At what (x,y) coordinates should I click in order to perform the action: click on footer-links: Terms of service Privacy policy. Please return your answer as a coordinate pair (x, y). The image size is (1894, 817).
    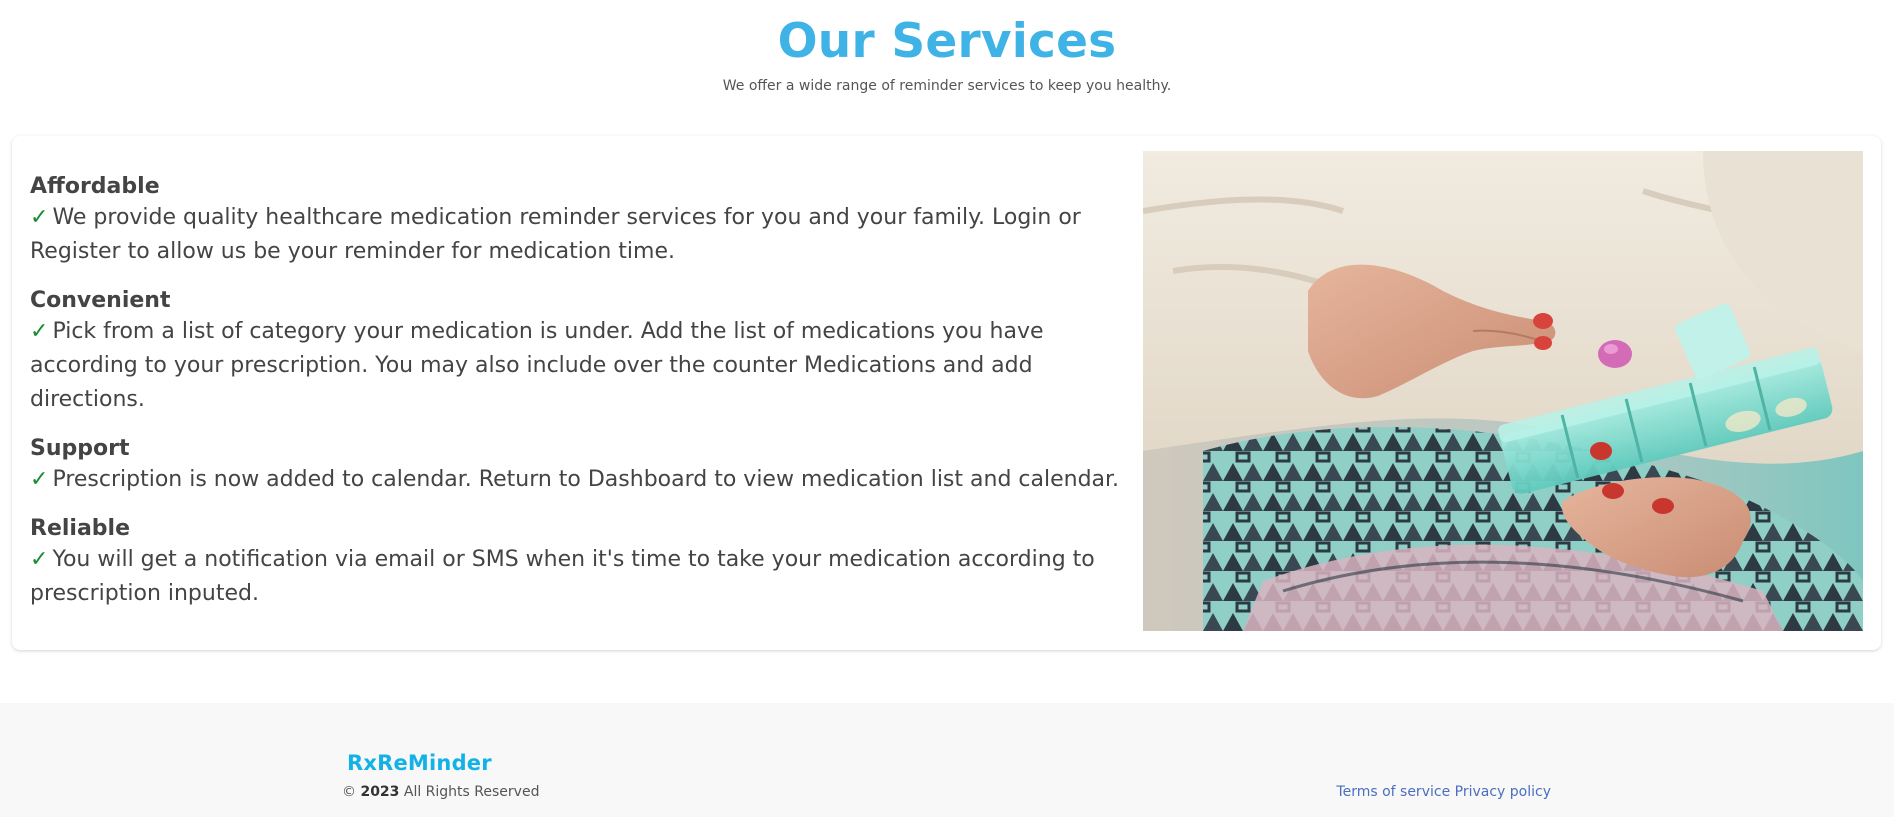
    Looking at the image, I should click on (1443, 792).